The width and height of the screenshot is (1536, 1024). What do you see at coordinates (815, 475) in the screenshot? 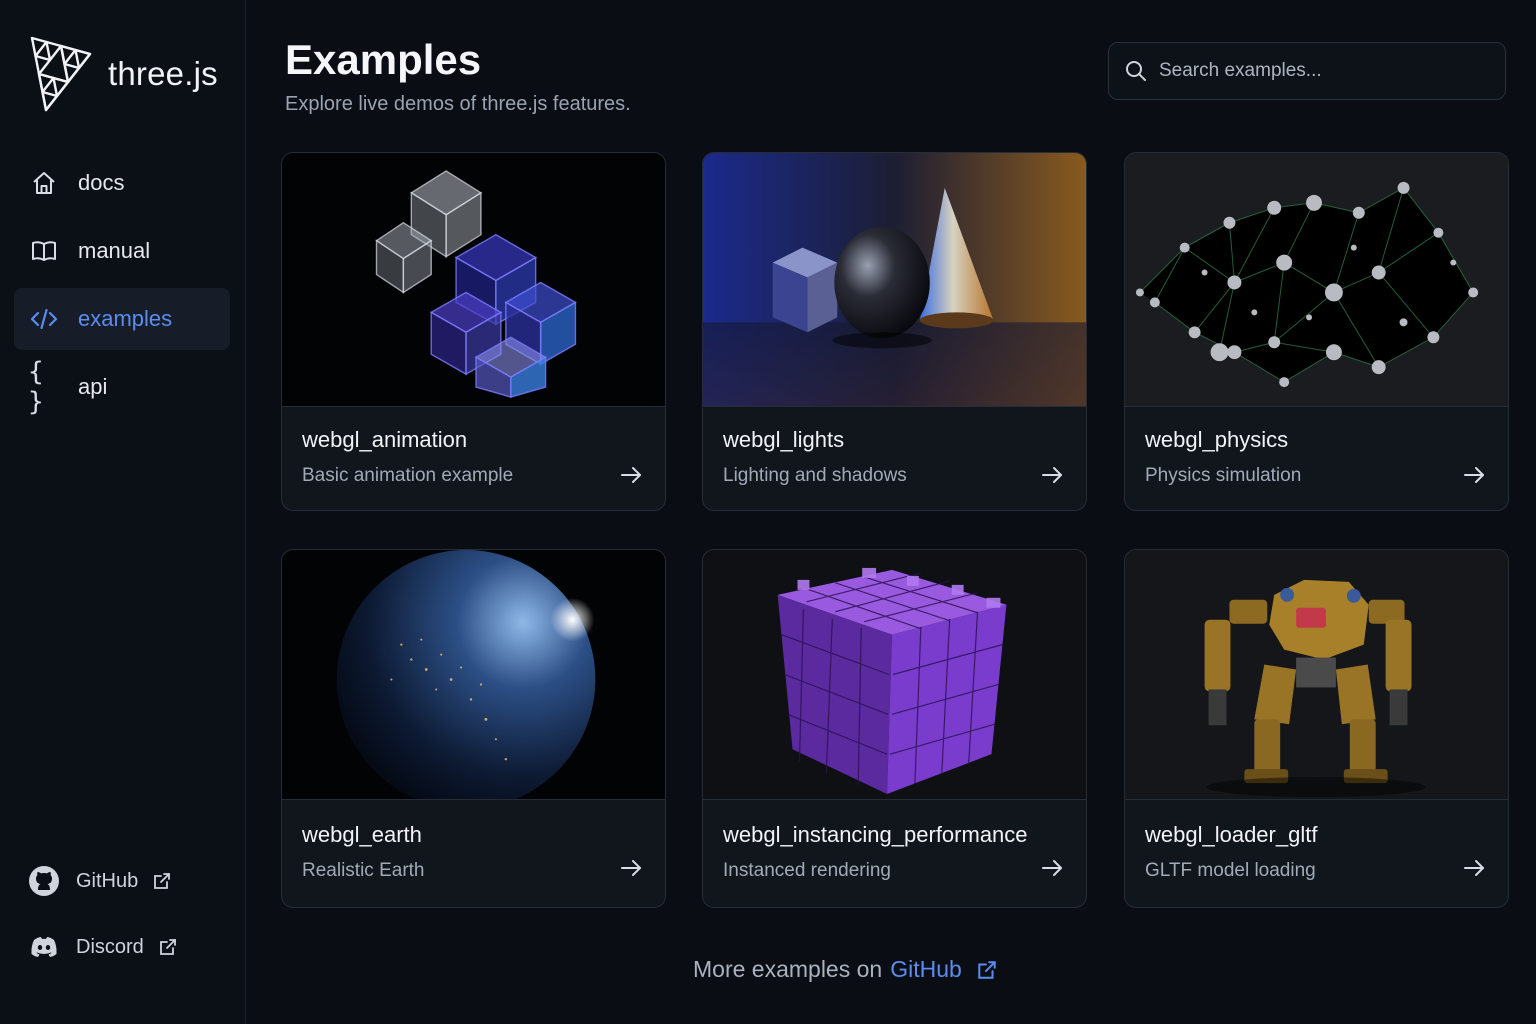
I see `example-description: Lighting and shadows` at bounding box center [815, 475].